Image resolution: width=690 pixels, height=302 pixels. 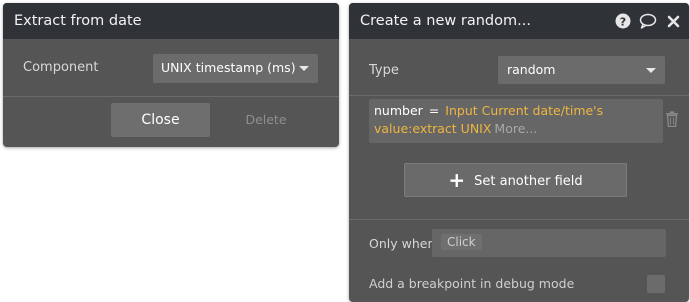 I want to click on only-when-label: Only when, so click(x=402, y=243).